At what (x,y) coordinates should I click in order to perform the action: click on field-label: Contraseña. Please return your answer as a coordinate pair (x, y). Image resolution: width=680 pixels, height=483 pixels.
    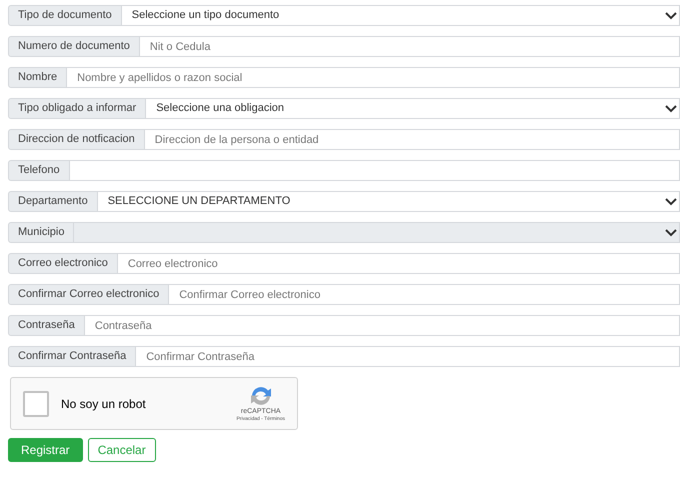
    Looking at the image, I should click on (46, 325).